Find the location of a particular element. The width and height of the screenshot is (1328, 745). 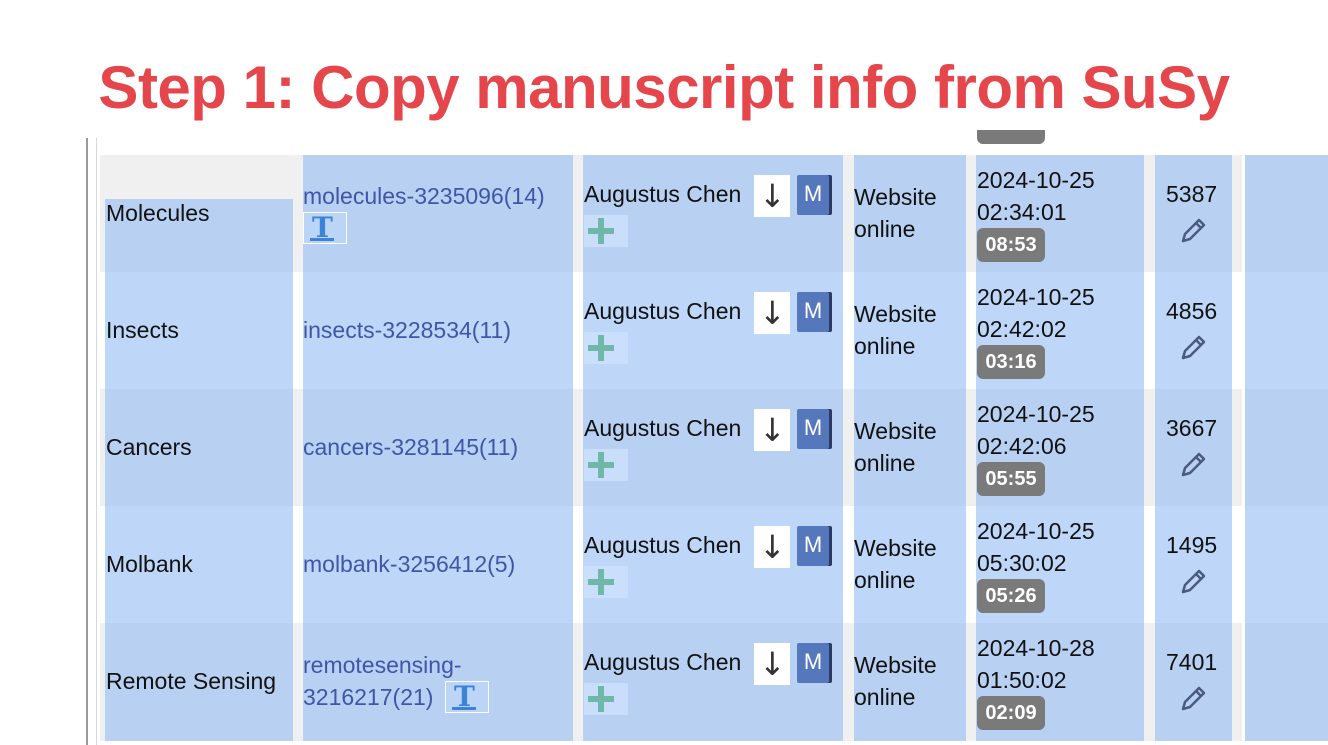

submission-time: 05:30:02 is located at coordinates (1022, 563).